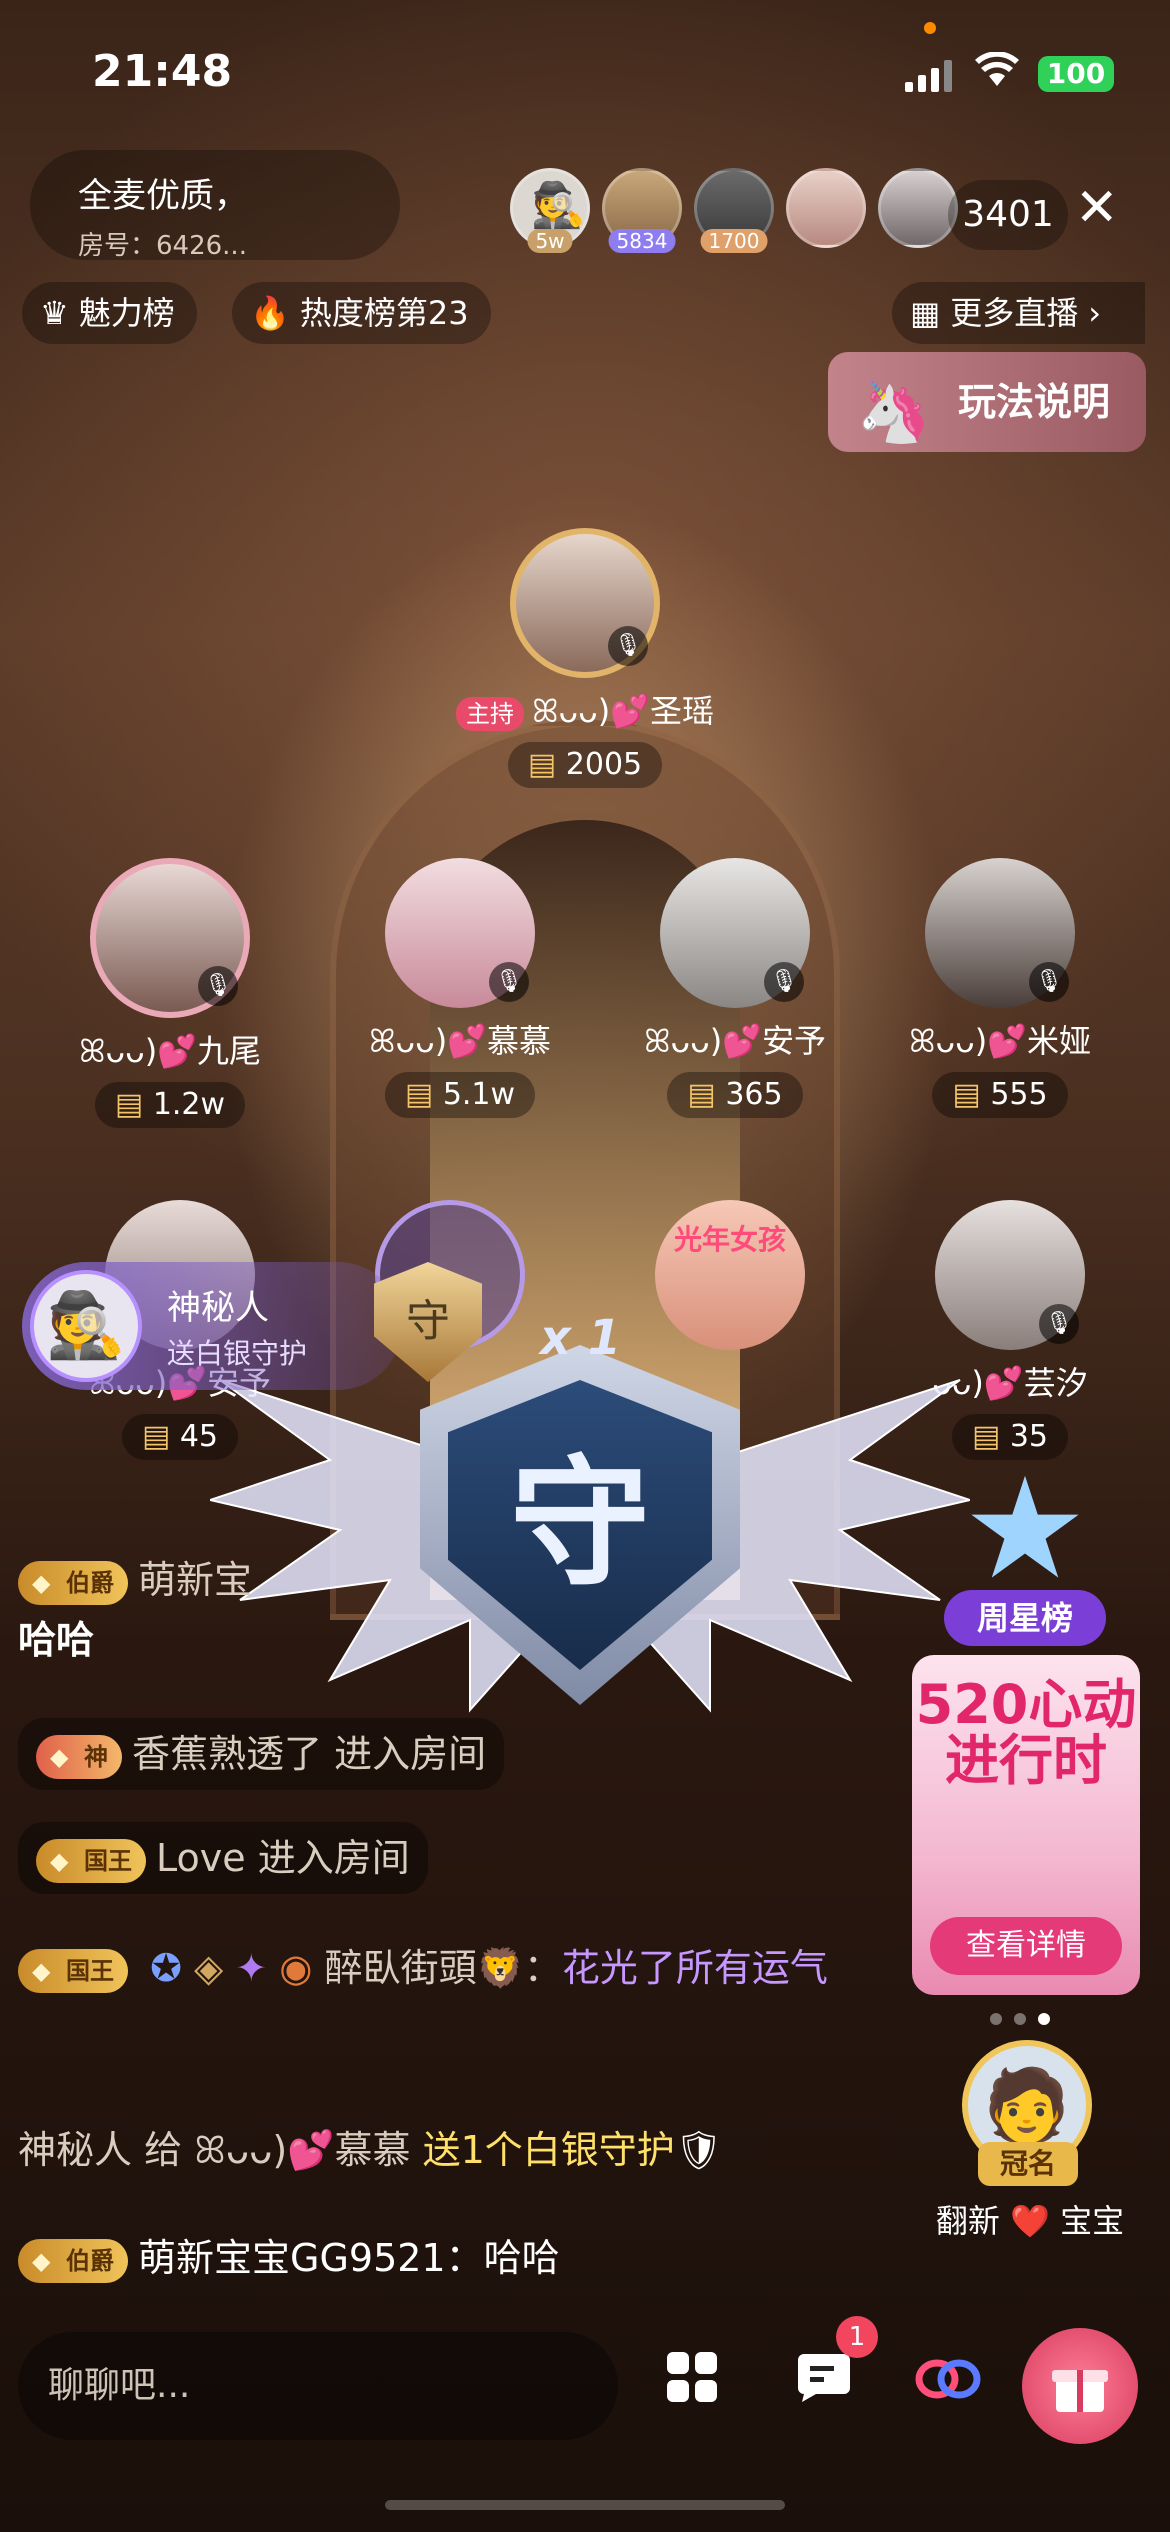 The height and width of the screenshot is (2532, 1170). What do you see at coordinates (623, 711) in the screenshot?
I see `host-name: ꕤᴗᴗ)💕圣瑶` at bounding box center [623, 711].